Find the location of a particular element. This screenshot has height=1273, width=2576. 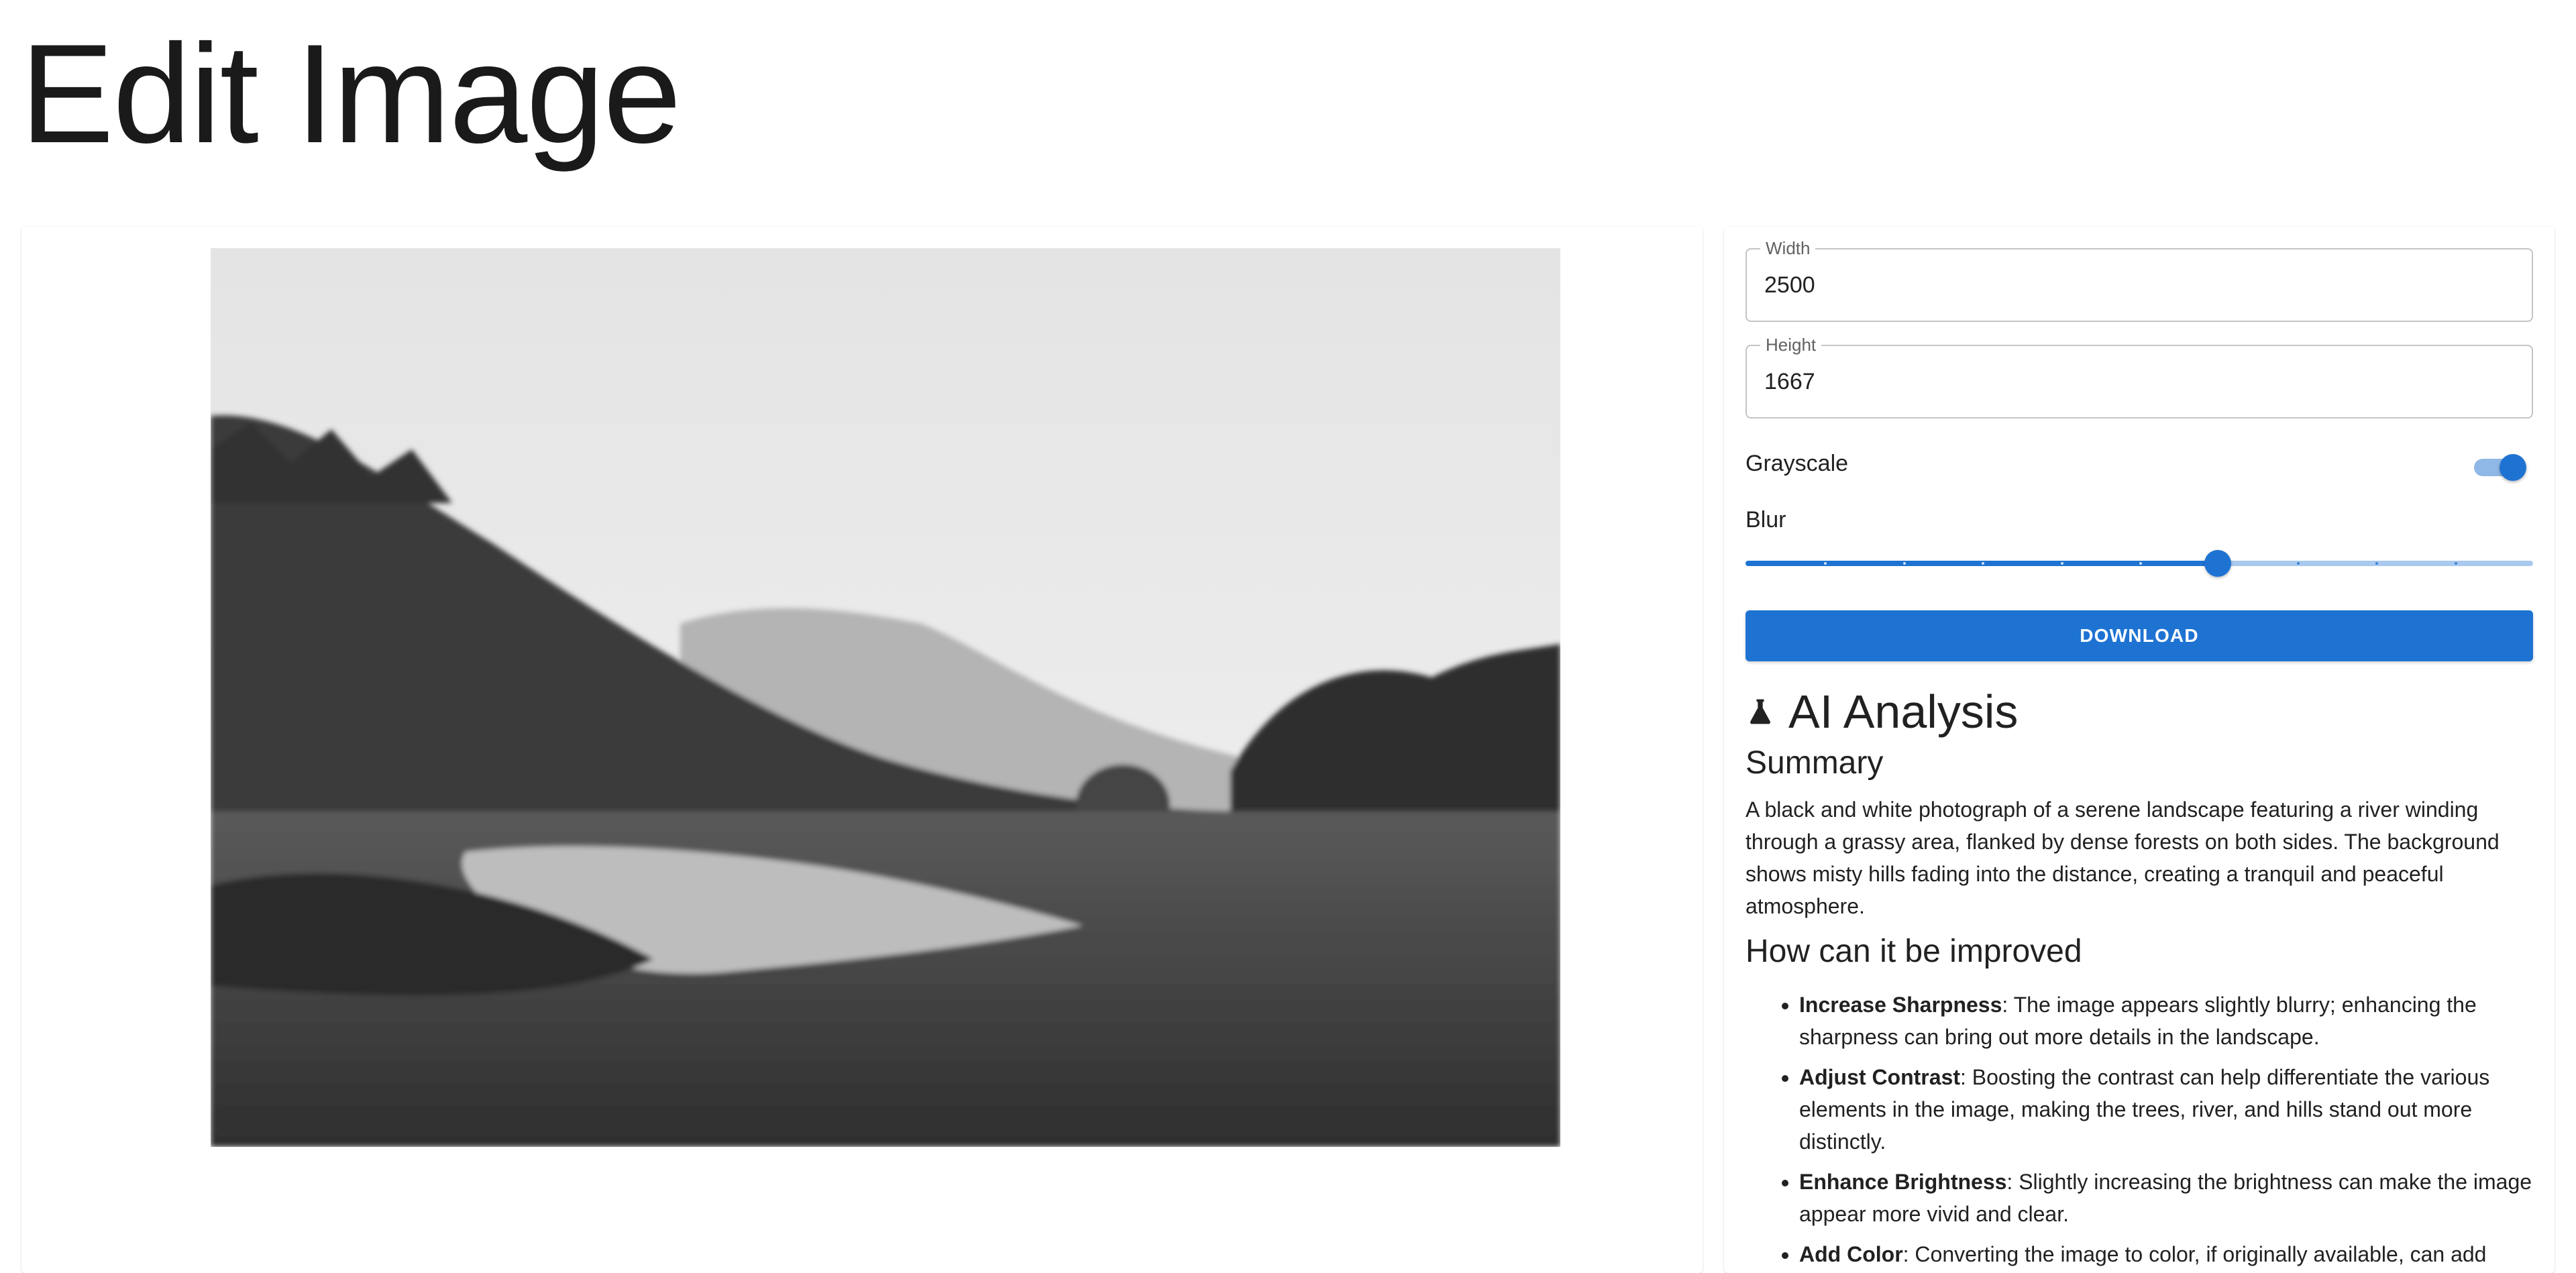

grayscale-row: Grayscale is located at coordinates (2139, 465).